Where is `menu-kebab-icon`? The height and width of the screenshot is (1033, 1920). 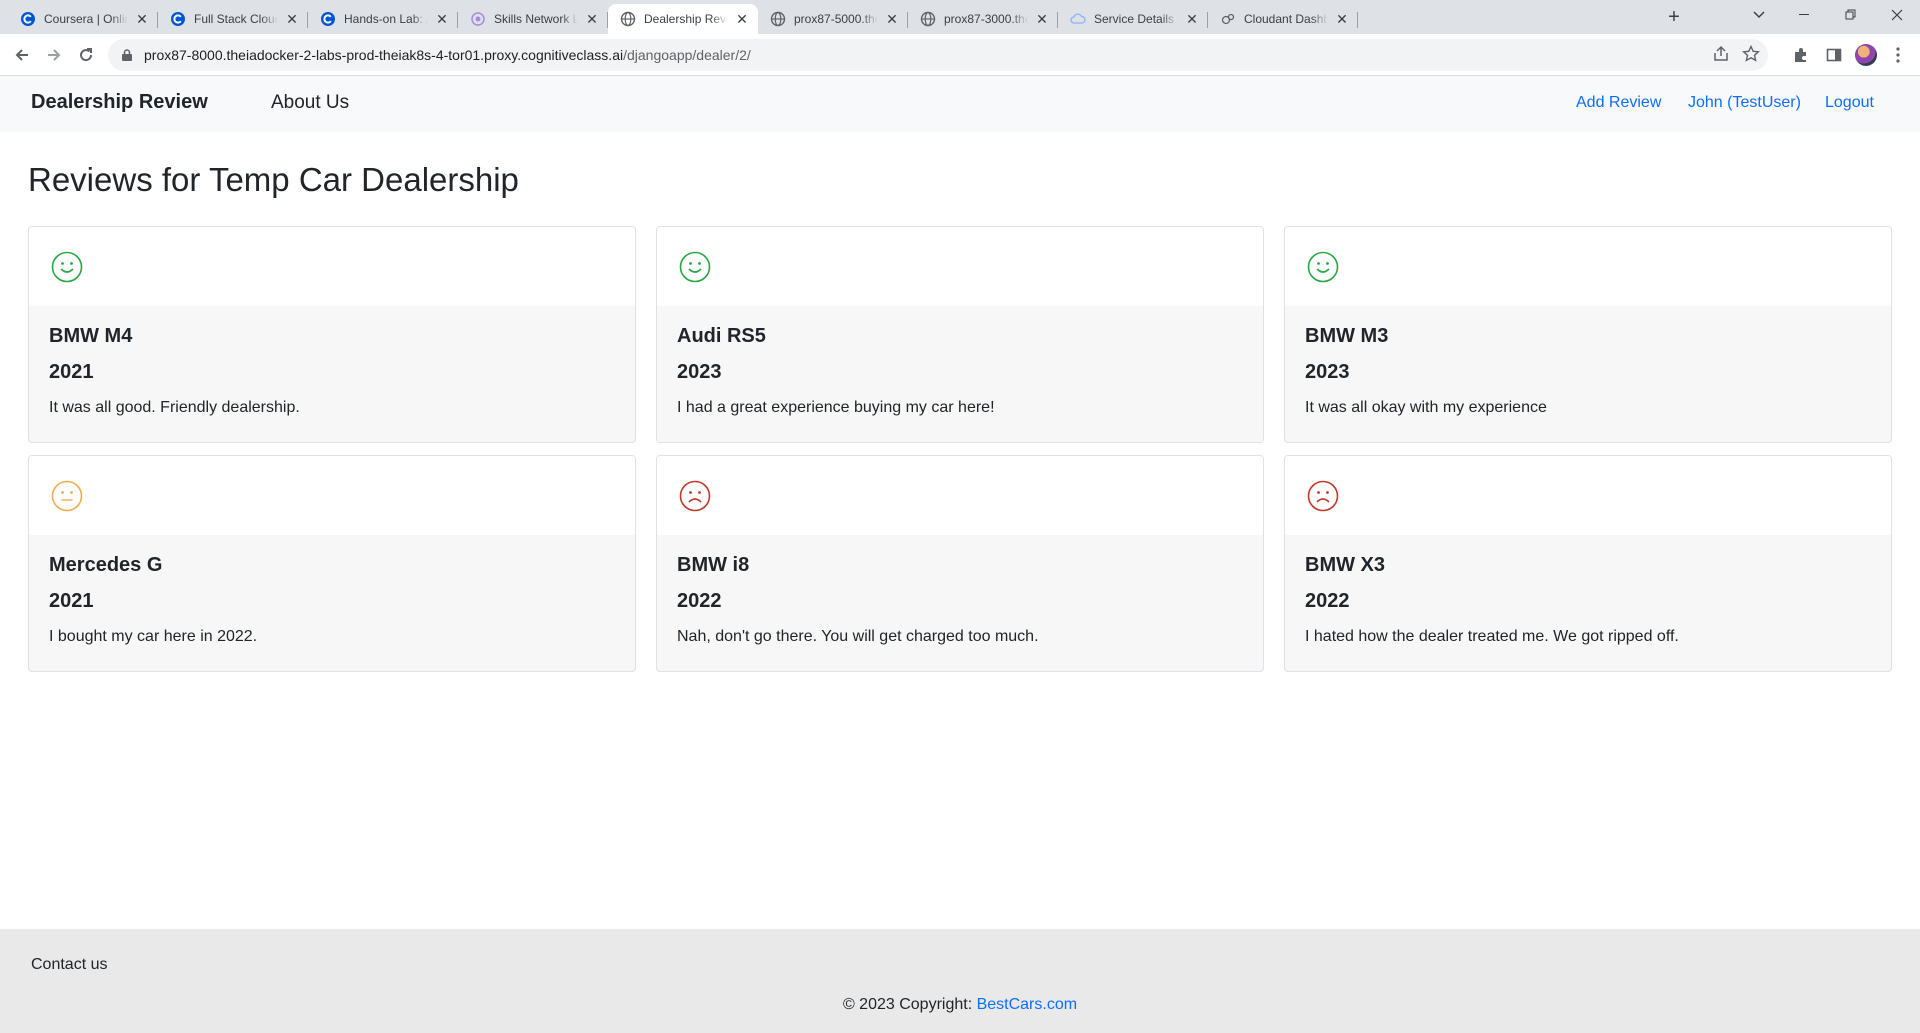 menu-kebab-icon is located at coordinates (1898, 55).